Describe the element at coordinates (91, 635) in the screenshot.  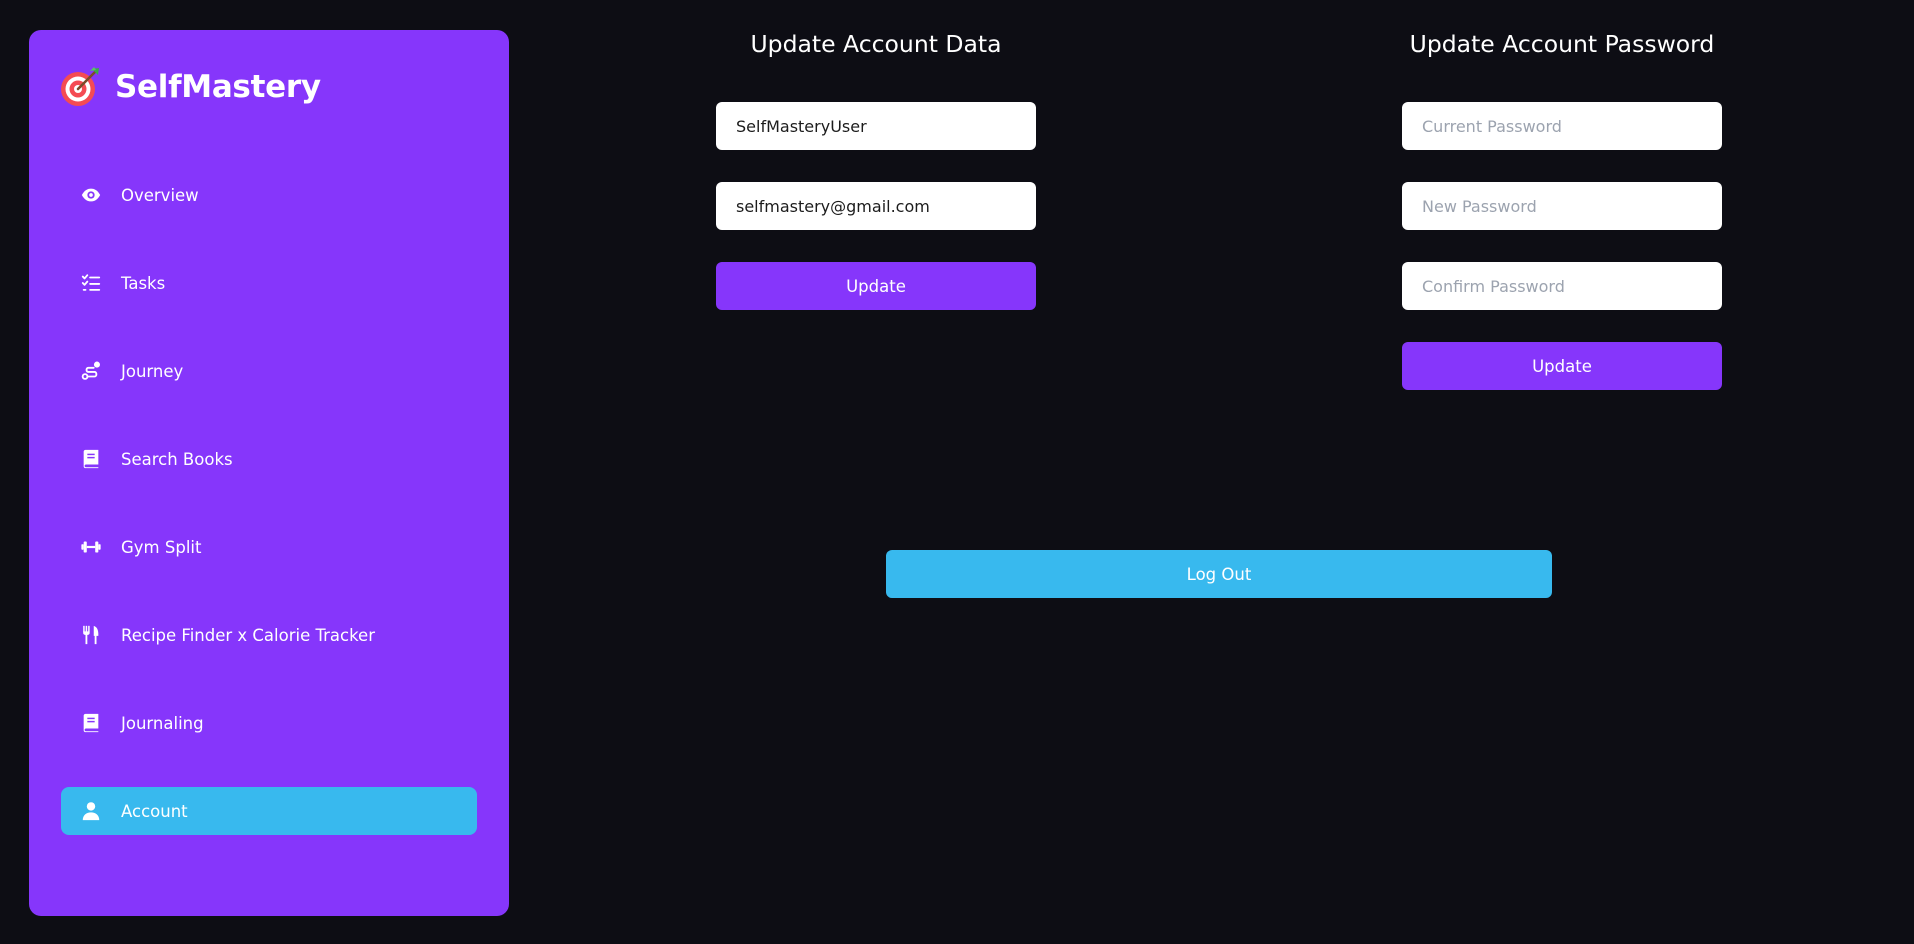
I see `utensils-icon` at that location.